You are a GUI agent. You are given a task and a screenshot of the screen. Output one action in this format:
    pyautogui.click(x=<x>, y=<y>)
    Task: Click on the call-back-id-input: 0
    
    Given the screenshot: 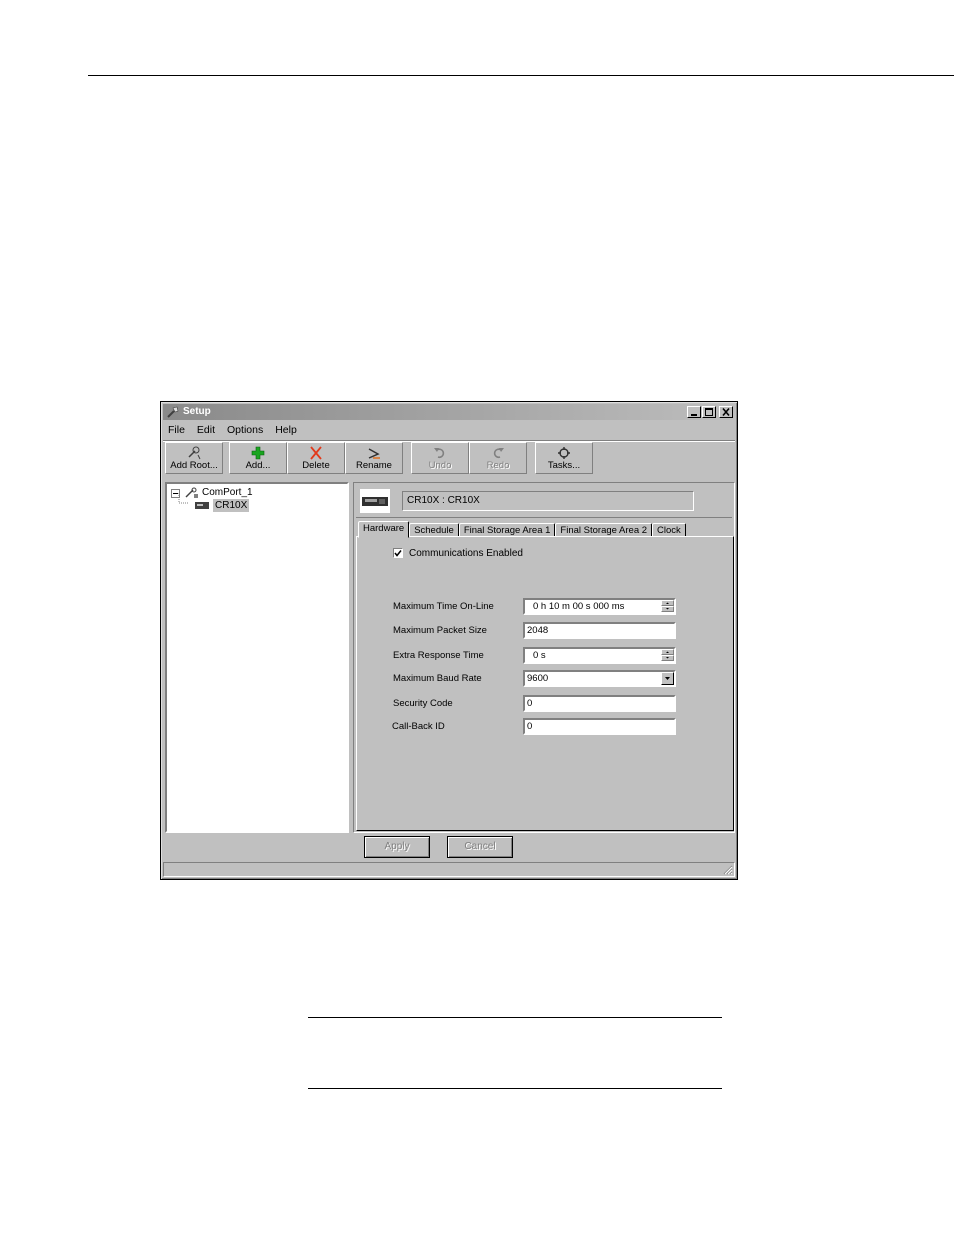 What is the action you would take?
    pyautogui.click(x=599, y=726)
    